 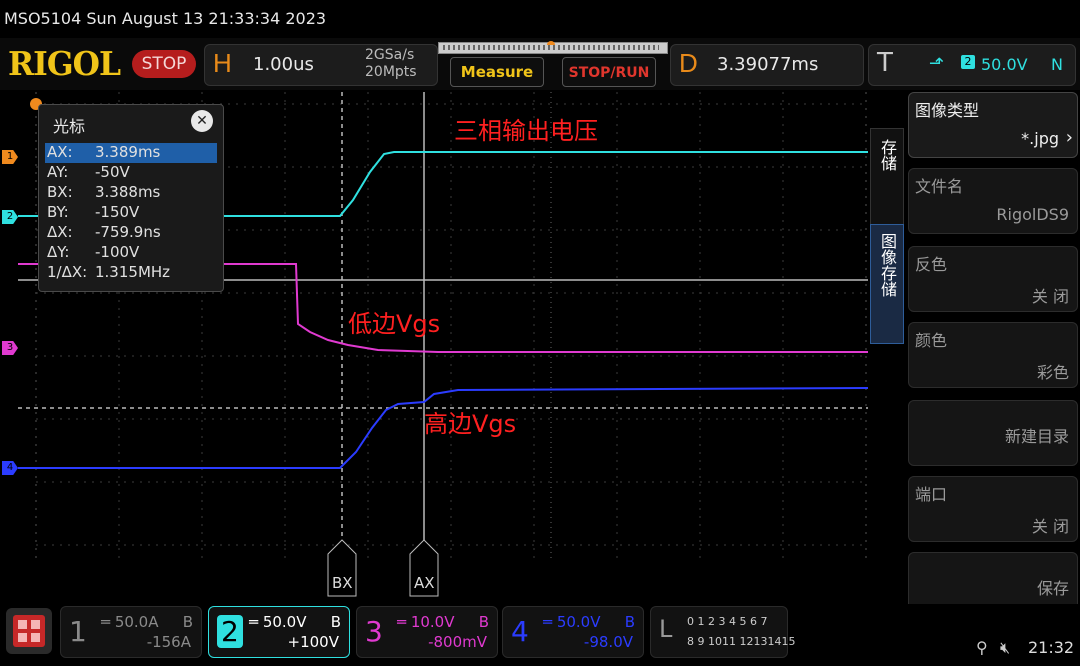 I want to click on trigger-source-badge: 2, so click(x=968, y=62).